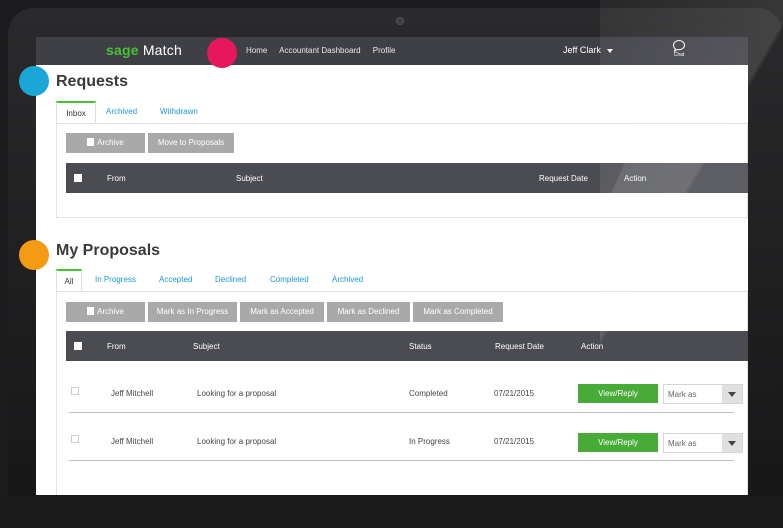 This screenshot has width=783, height=528. I want to click on main-nav: Home Accountant Dashboard Profile, so click(325, 50).